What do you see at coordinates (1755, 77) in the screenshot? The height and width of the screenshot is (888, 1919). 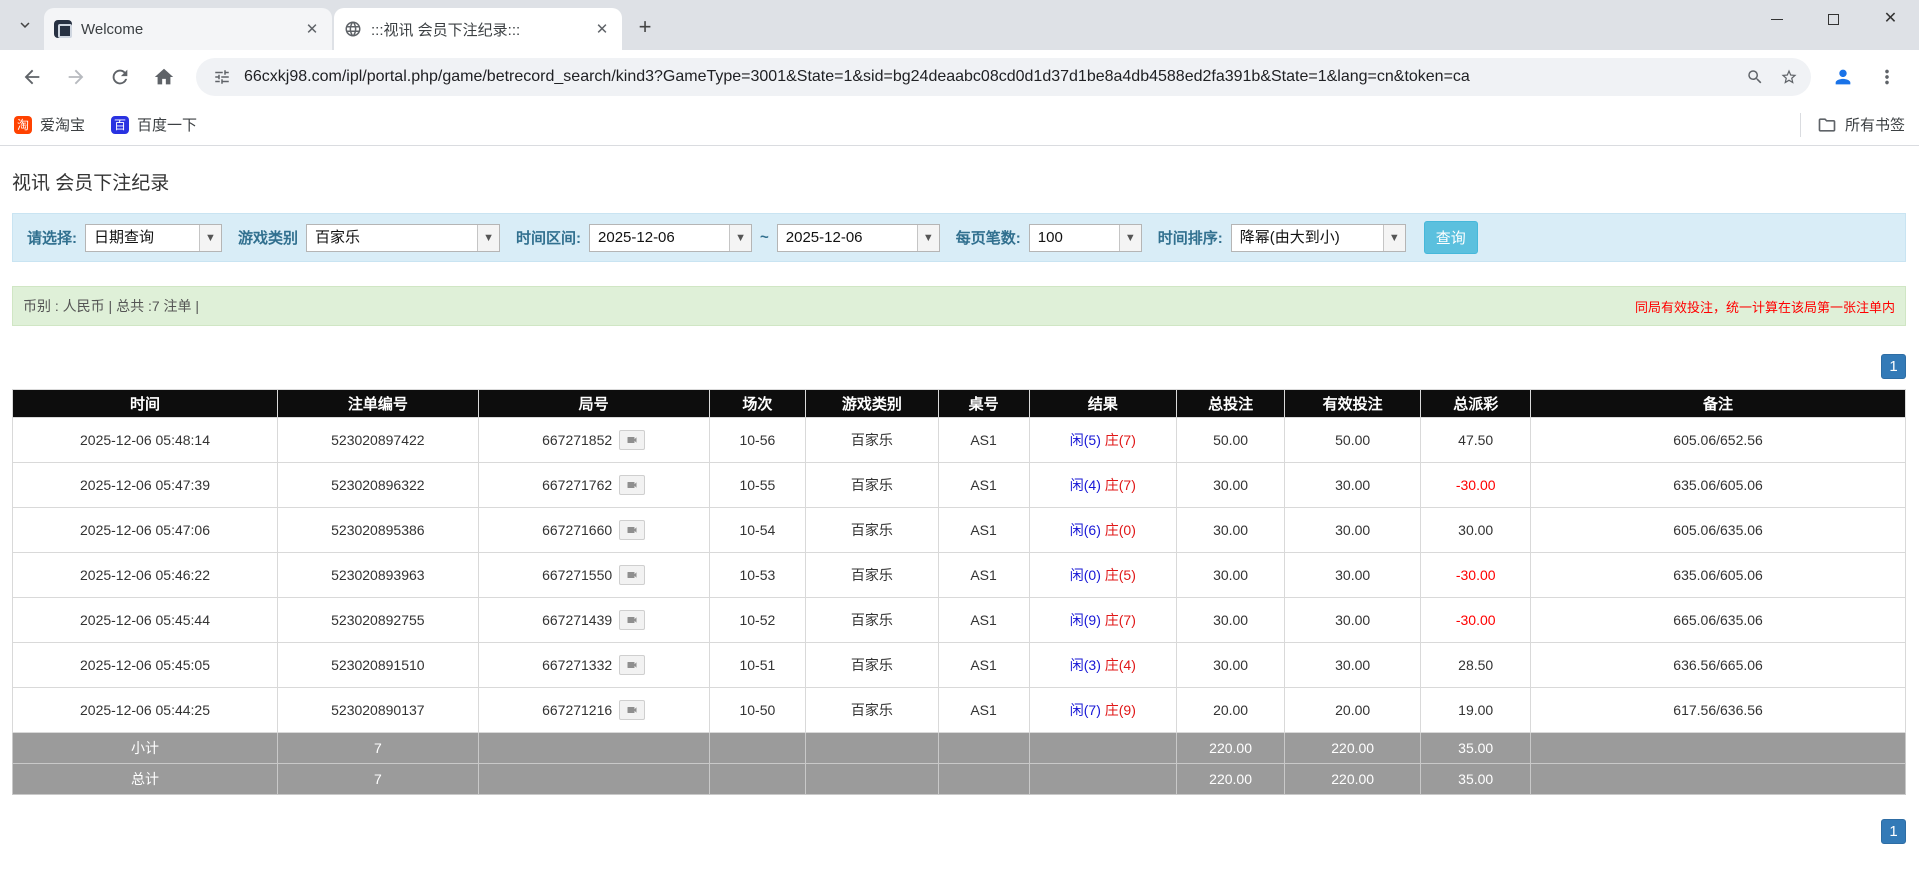 I see `zoom-icon` at bounding box center [1755, 77].